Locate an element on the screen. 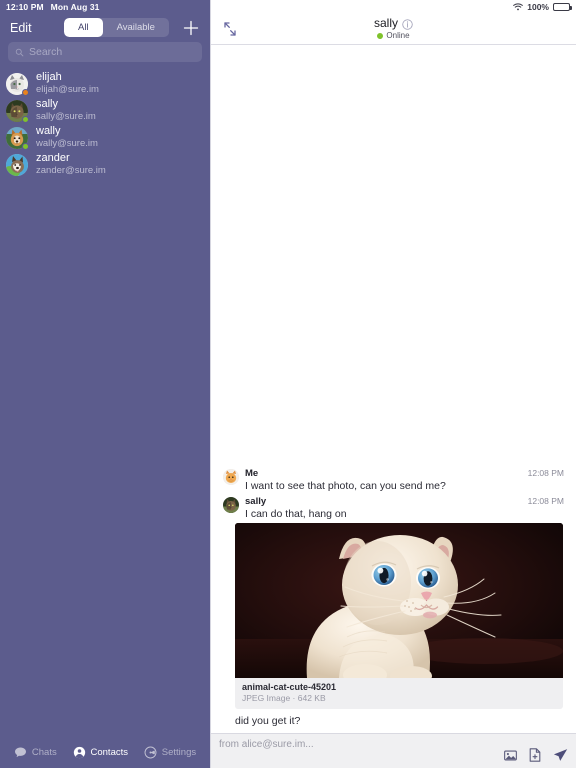  message-header: sally 12:08 PM is located at coordinates (404, 501).